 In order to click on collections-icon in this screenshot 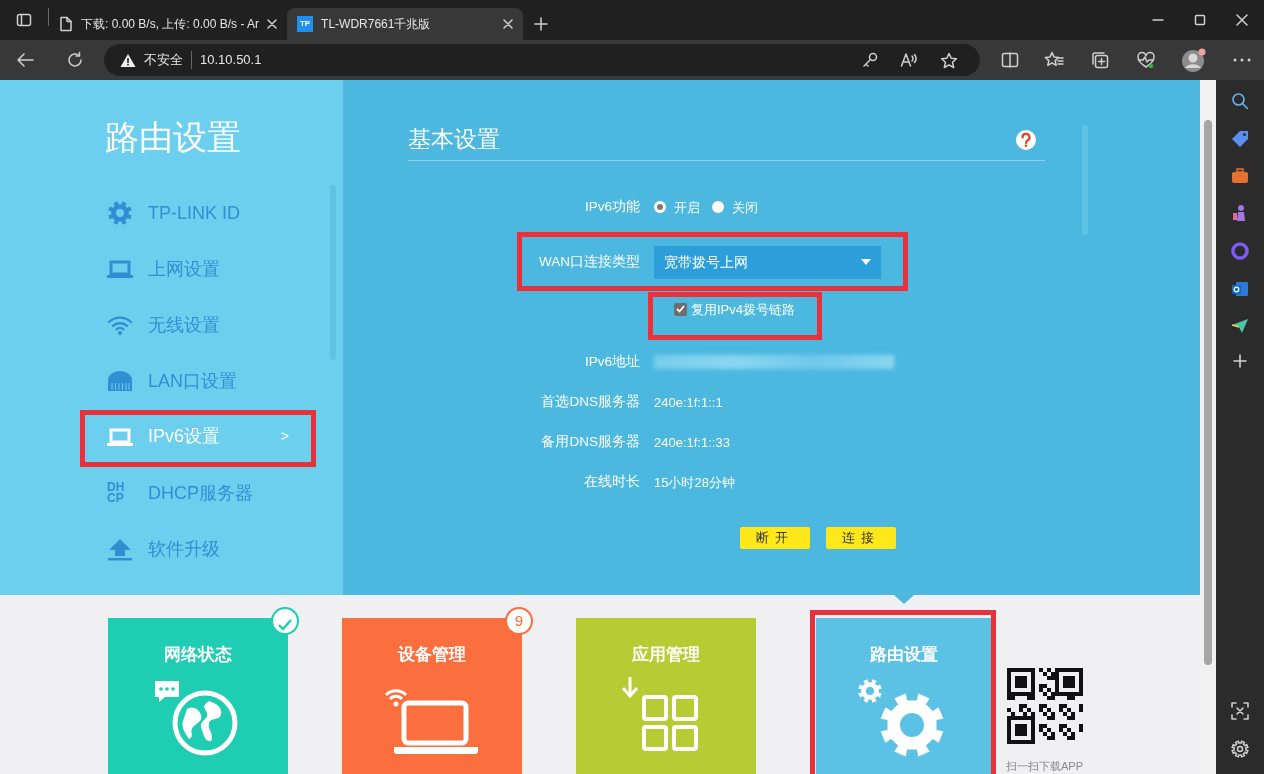, I will do `click(1100, 60)`.